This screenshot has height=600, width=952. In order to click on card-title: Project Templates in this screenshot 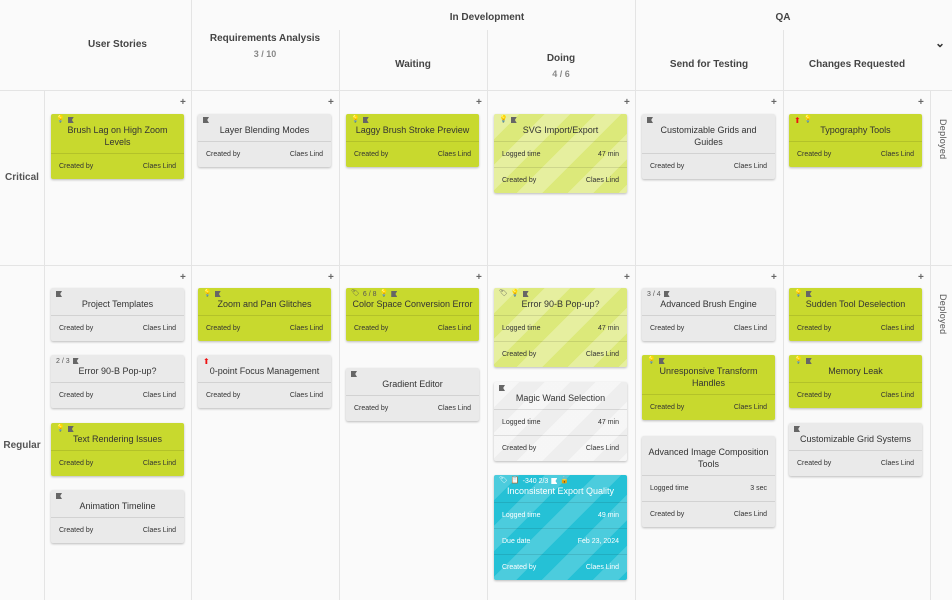, I will do `click(117, 304)`.